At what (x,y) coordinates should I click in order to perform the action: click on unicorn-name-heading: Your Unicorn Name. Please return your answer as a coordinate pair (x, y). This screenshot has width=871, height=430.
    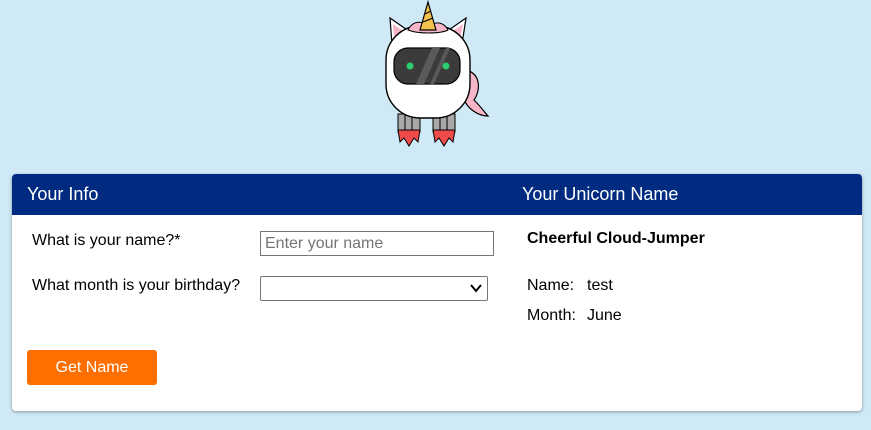
    Looking at the image, I should click on (600, 194).